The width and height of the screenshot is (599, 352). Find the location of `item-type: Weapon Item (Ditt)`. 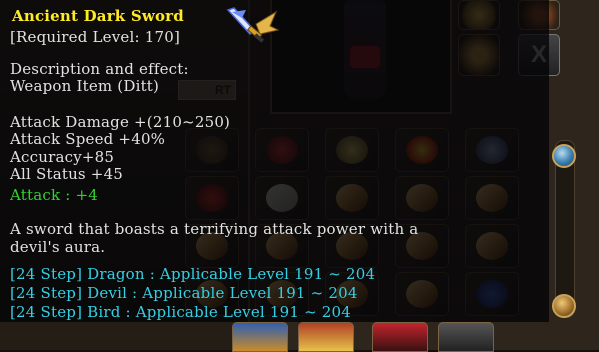

item-type: Weapon Item (Ditt) is located at coordinates (85, 86).